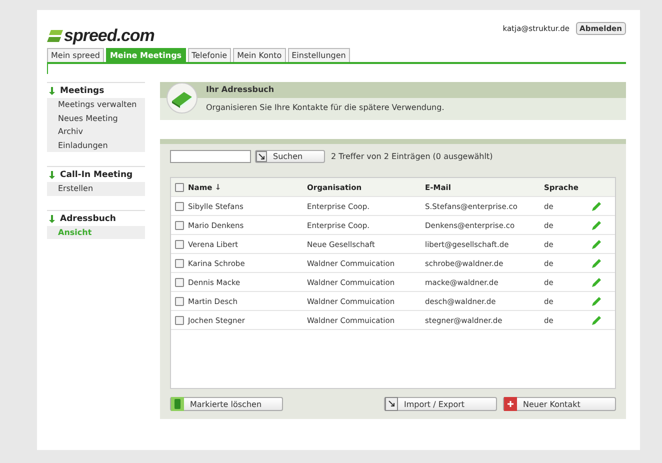 The width and height of the screenshot is (662, 463). I want to click on sort-icon, so click(218, 187).